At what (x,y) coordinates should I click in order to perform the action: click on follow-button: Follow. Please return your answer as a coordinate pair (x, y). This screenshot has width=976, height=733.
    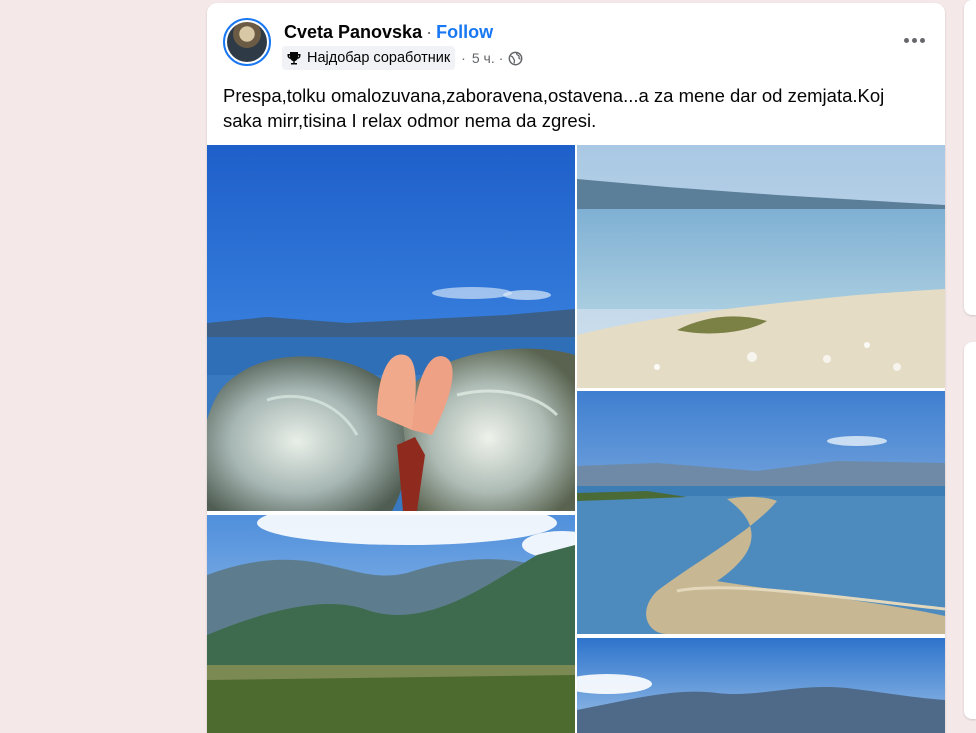
    Looking at the image, I should click on (464, 32).